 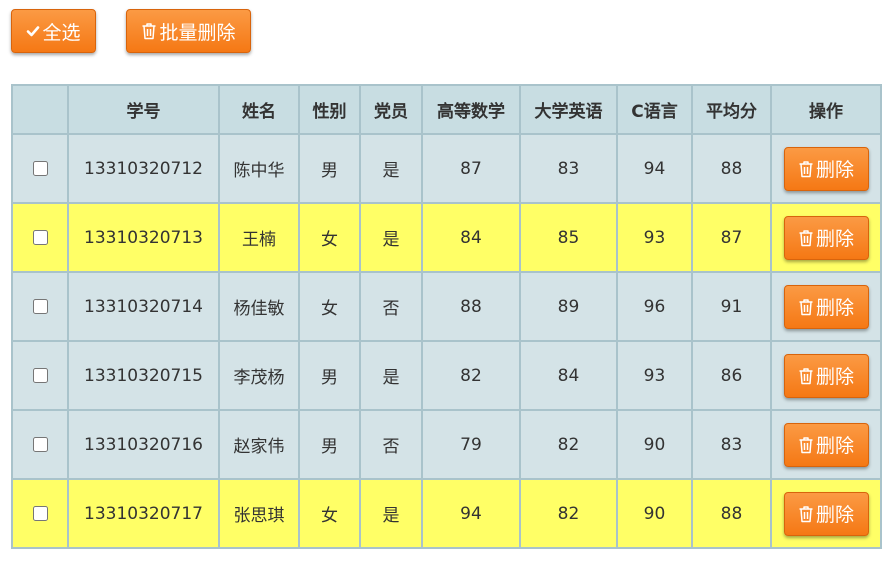 I want to click on cell-math: 79, so click(x=471, y=444).